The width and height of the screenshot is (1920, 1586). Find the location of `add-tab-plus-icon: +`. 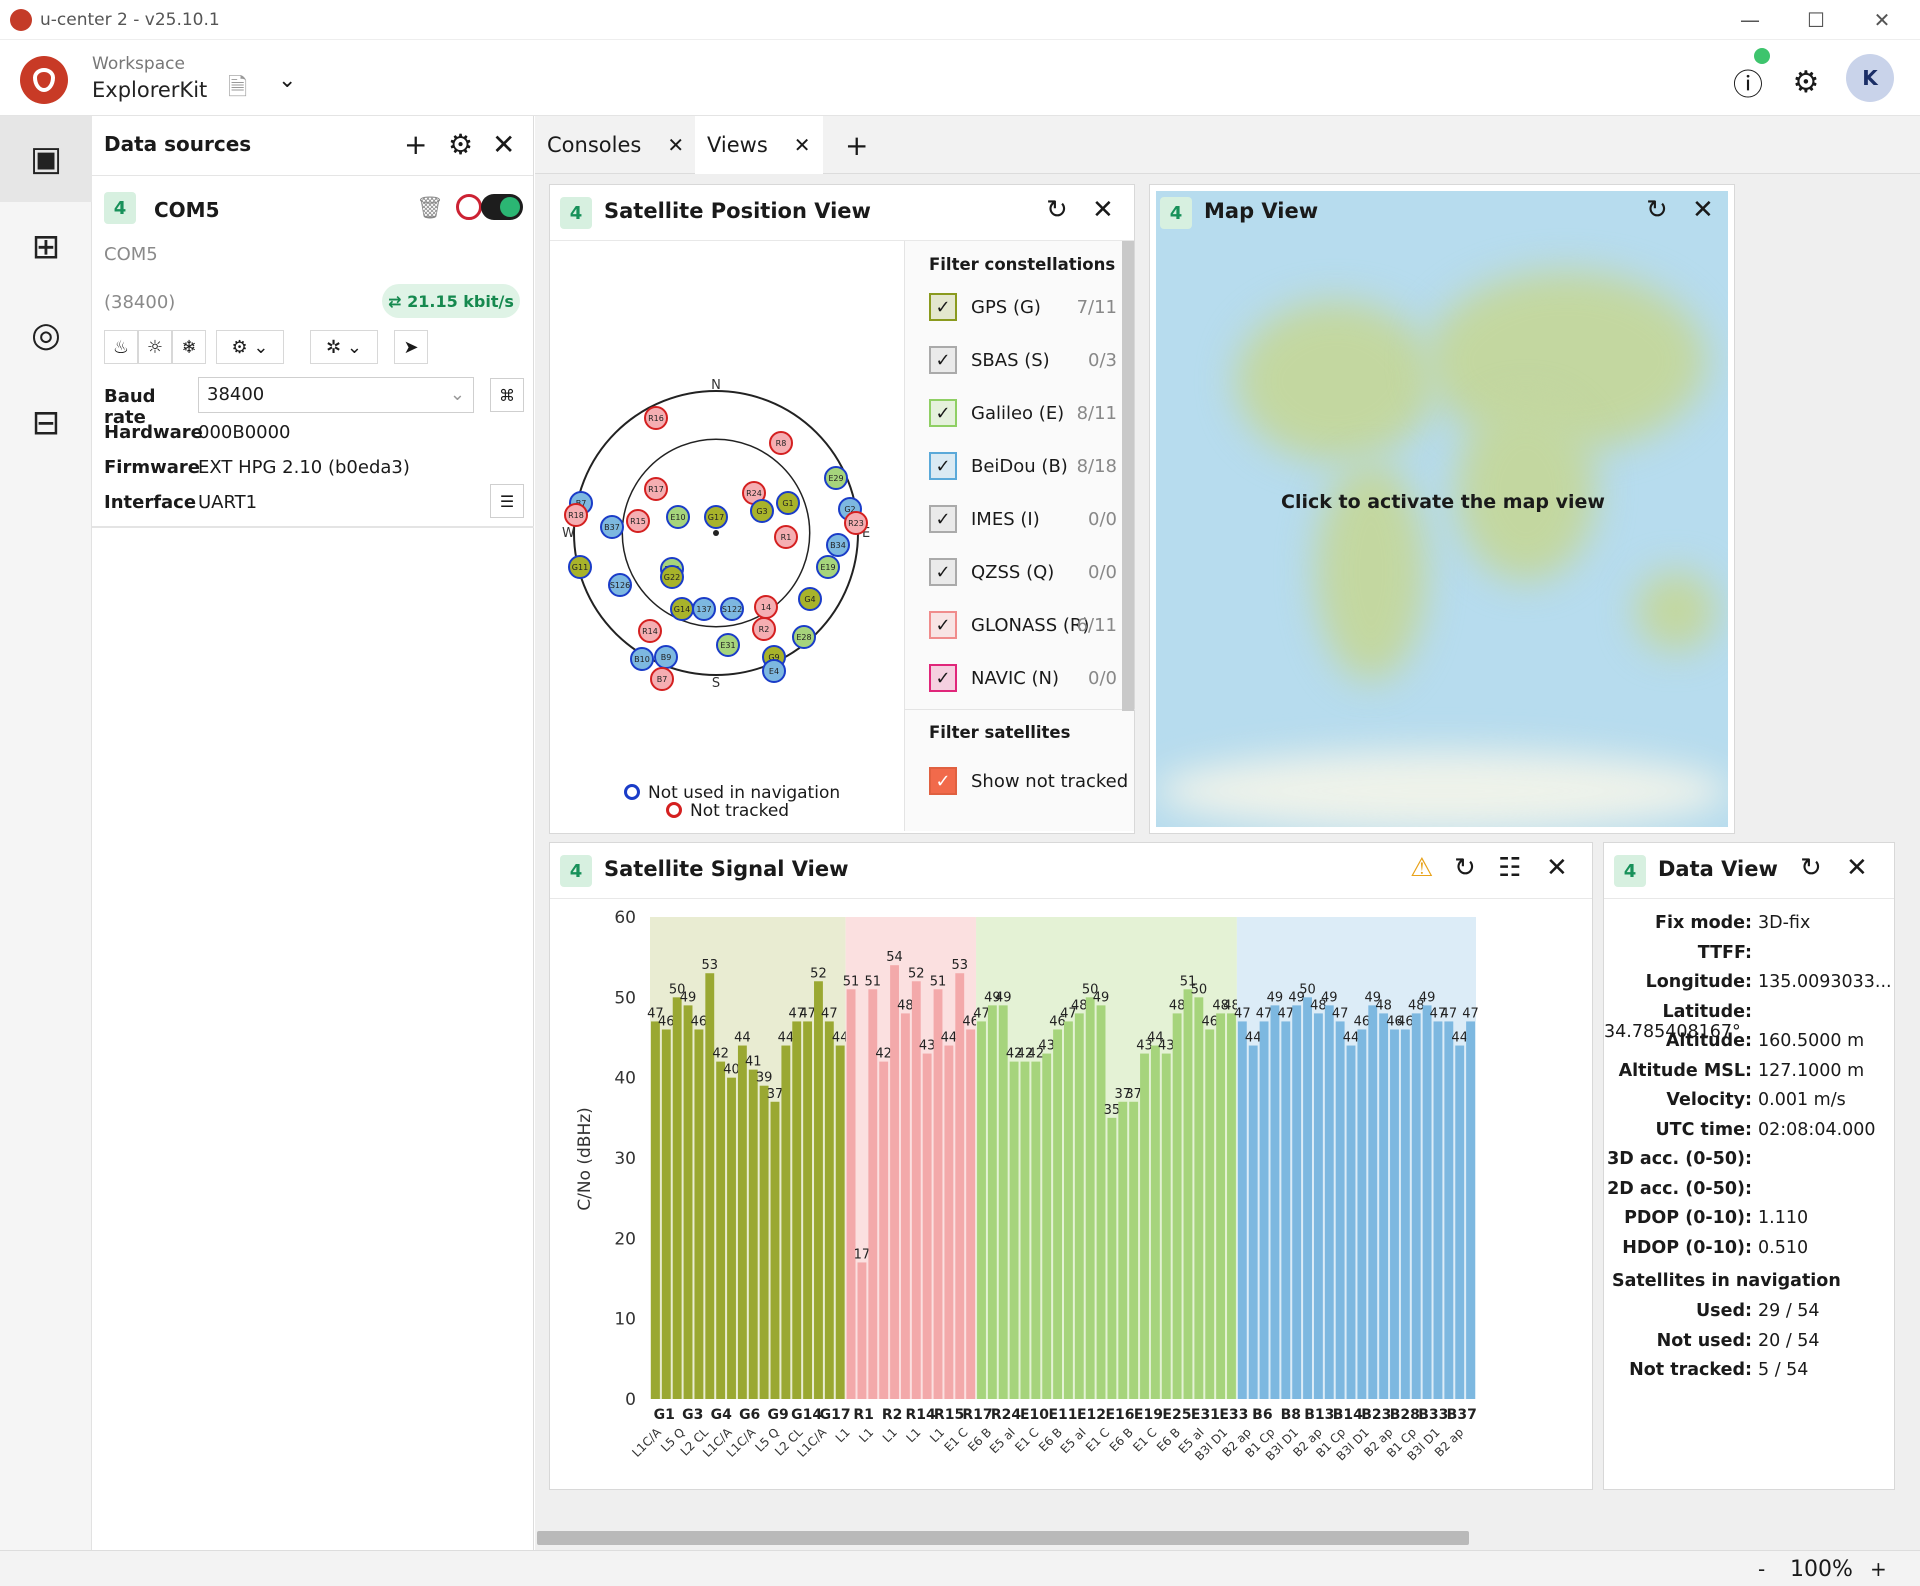

add-tab-plus-icon: + is located at coordinates (850, 145).